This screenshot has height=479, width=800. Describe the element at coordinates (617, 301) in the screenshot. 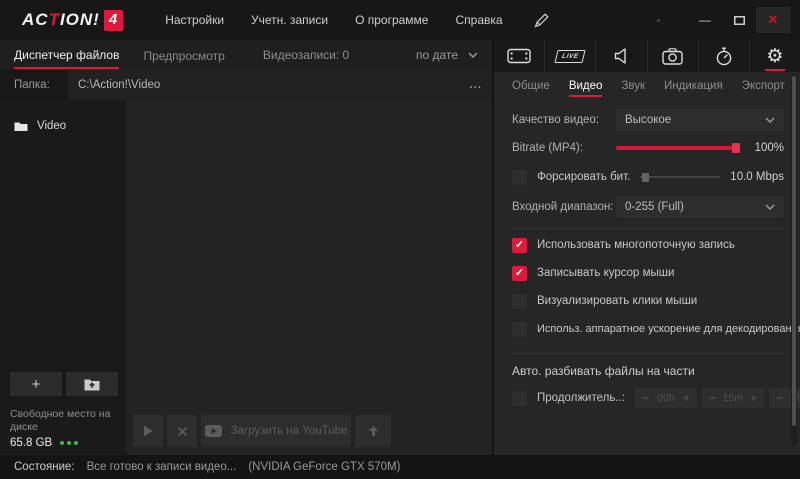

I see `visualize-clicks-label: Визуализировать клики мыши` at that location.